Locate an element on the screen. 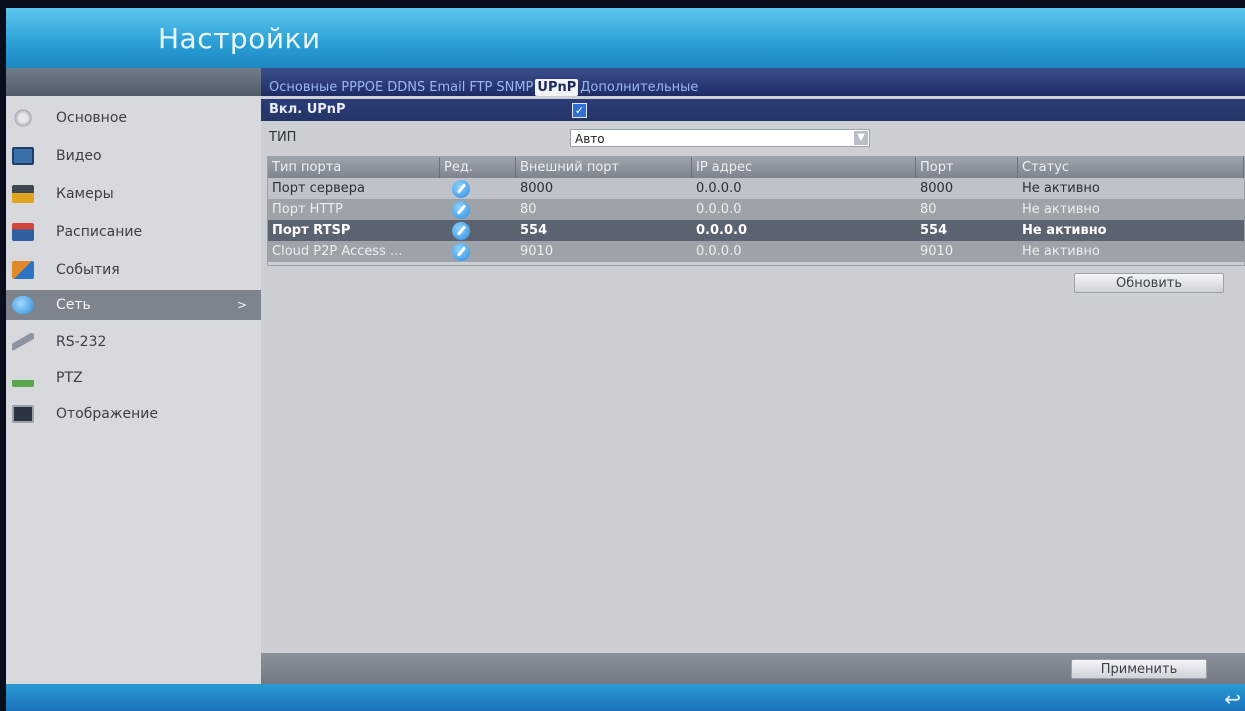 The width and height of the screenshot is (1245, 711). camera-icon is located at coordinates (23, 194).